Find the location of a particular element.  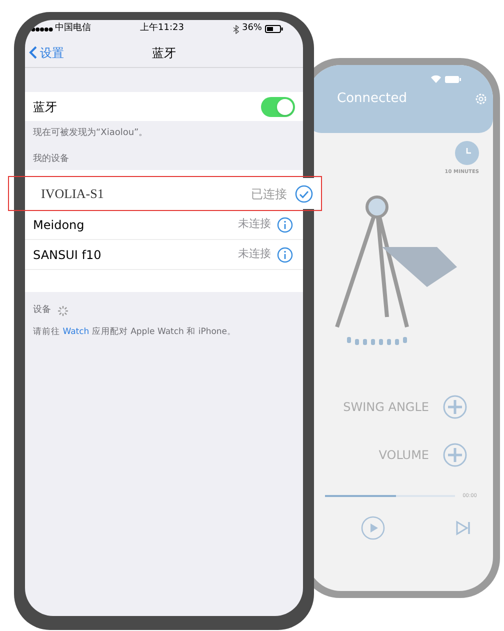

device-row: SANSUI f10 未连接 is located at coordinates (164, 255).